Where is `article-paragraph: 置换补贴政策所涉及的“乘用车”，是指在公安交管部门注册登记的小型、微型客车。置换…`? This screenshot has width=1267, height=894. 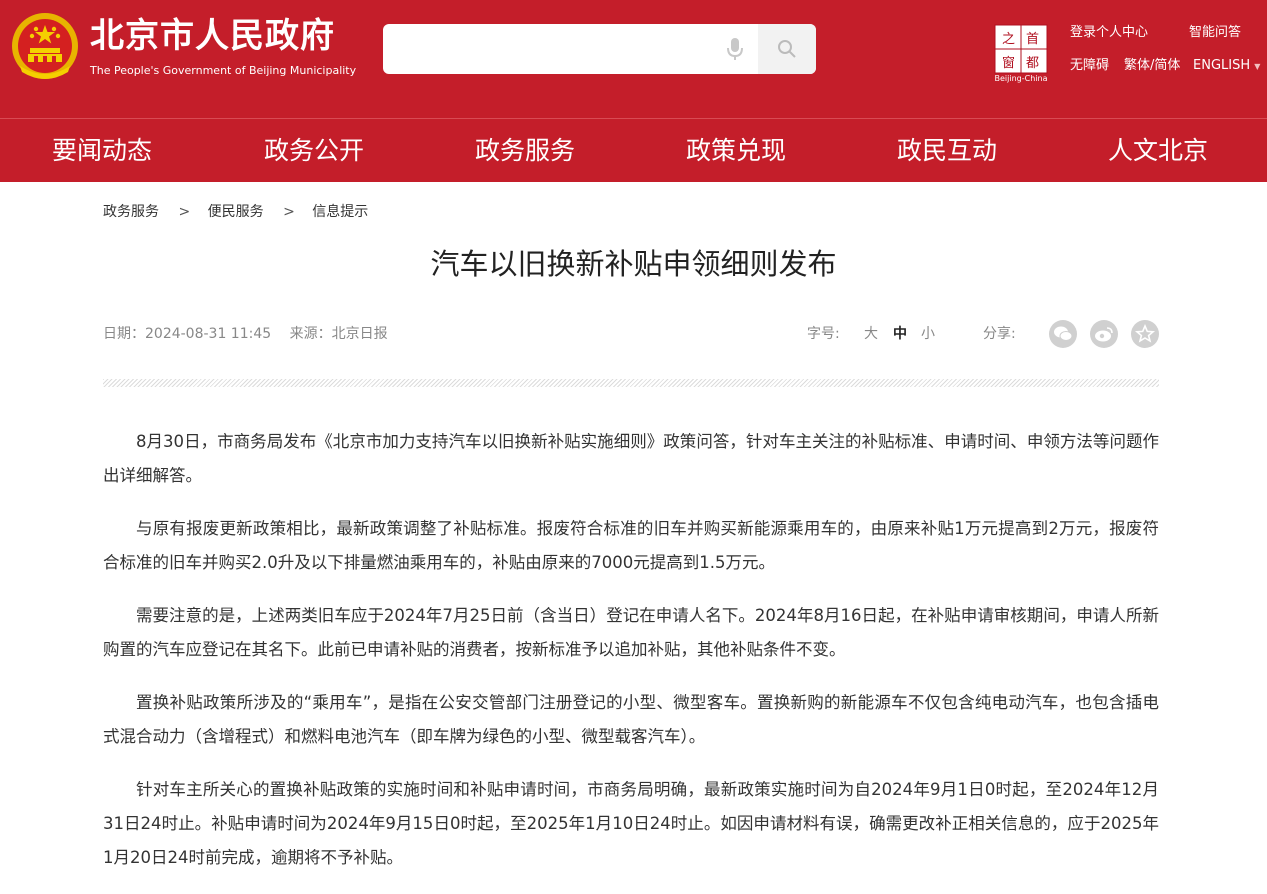 article-paragraph: 置换补贴政策所涉及的“乘用车”，是指在公安交管部门注册登记的小型、微型客车。置换… is located at coordinates (631, 719).